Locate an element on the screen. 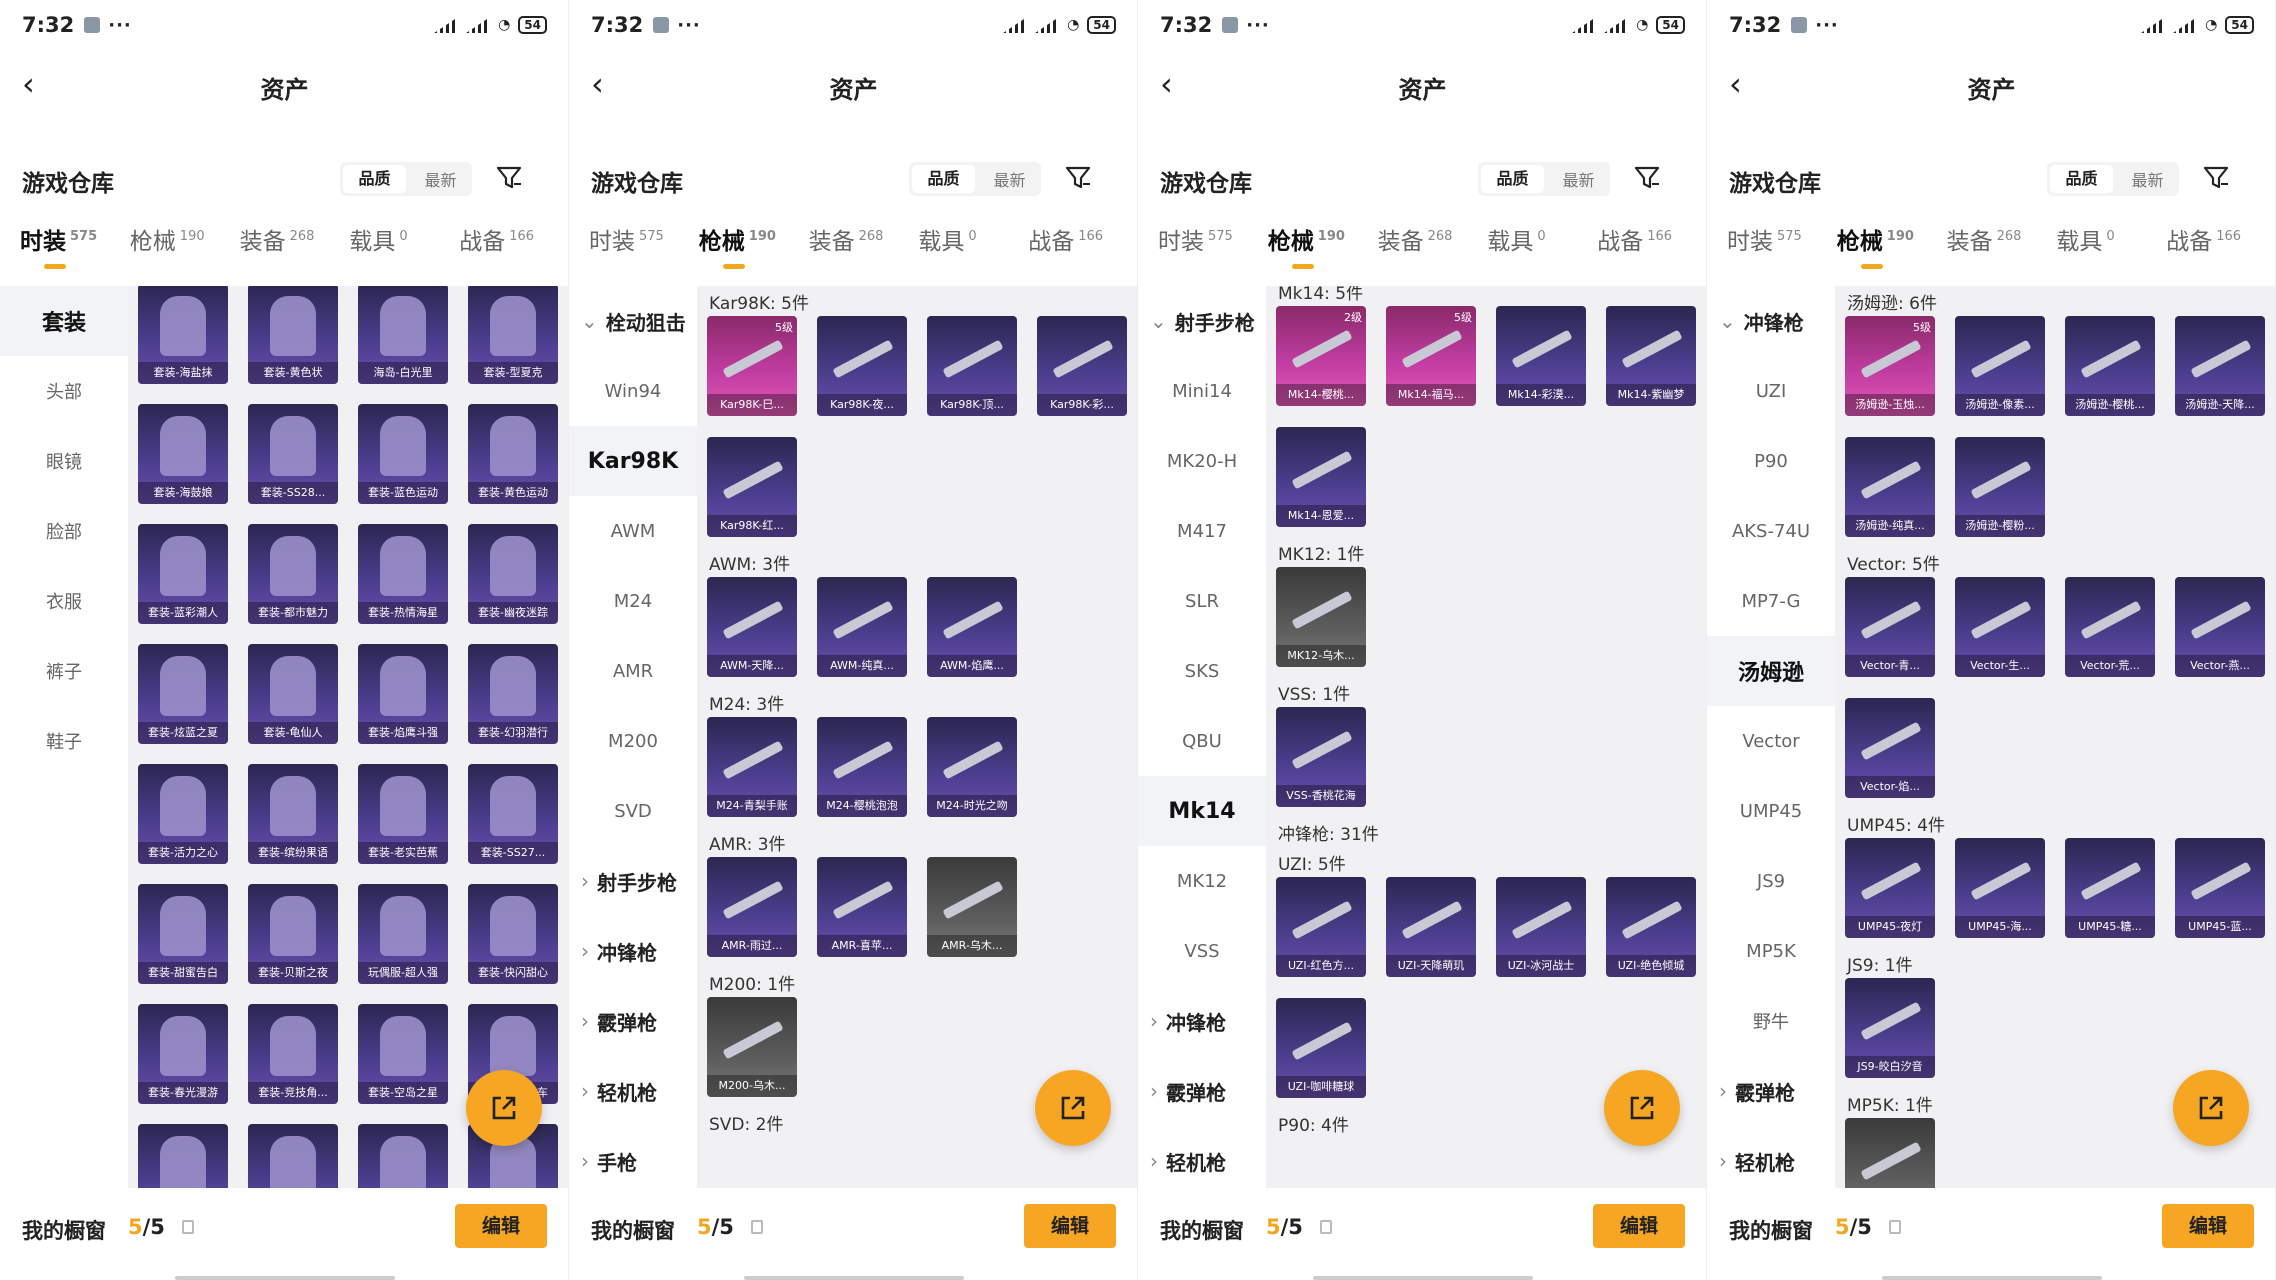  item-tile: 套装-白熊同游 is located at coordinates (403, 1156).